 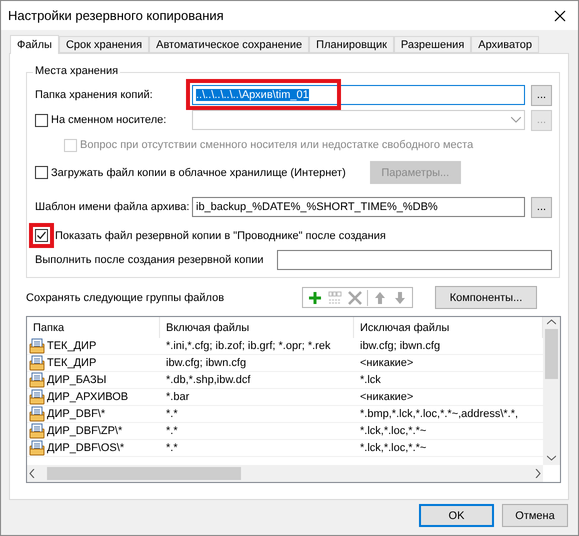 I want to click on tab: Срок хранения, so click(x=104, y=44).